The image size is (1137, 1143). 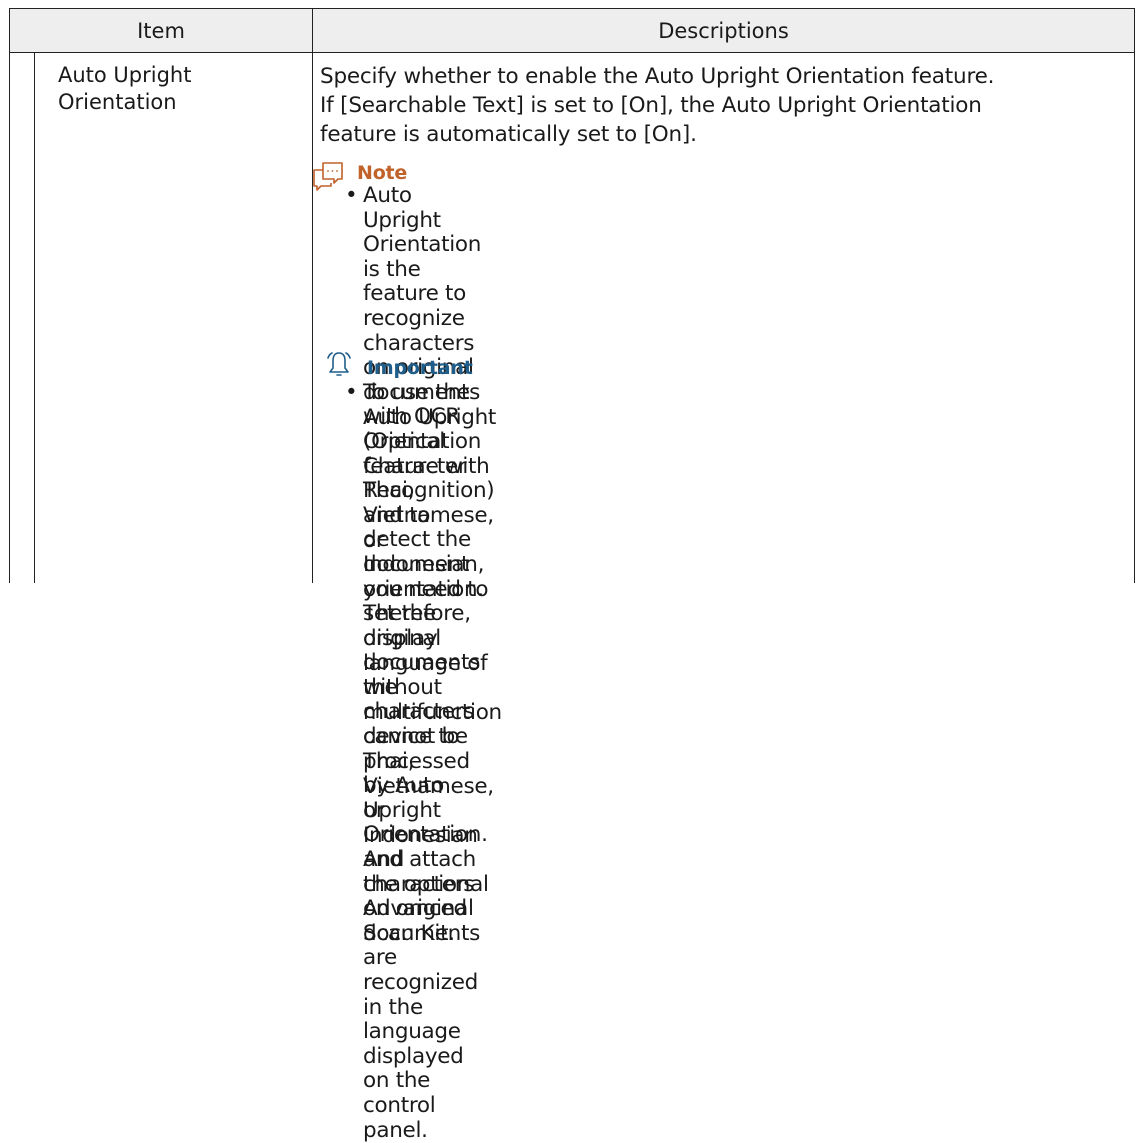 What do you see at coordinates (339, 364) in the screenshot?
I see `bell-icon` at bounding box center [339, 364].